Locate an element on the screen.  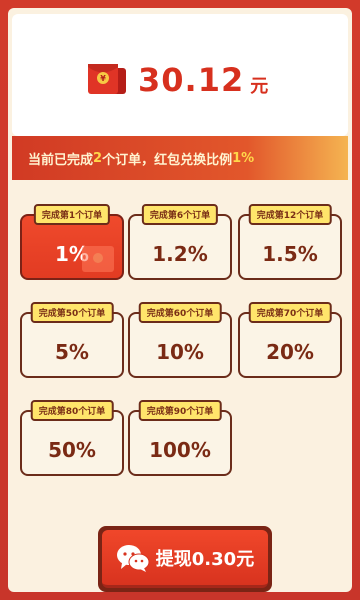
tier-card-3: 完成第12个订单 1.5% is located at coordinates (290, 242).